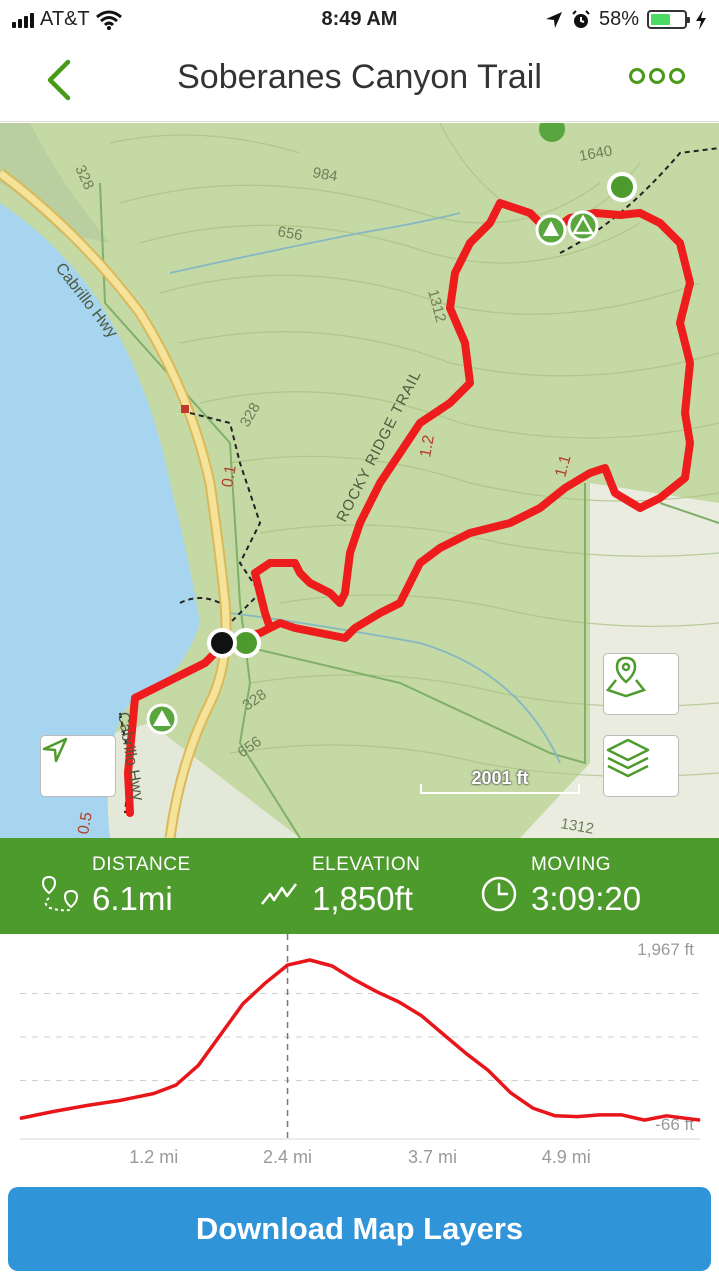 This screenshot has width=719, height=1278. I want to click on elevation-value: 1,850ft, so click(362, 898).